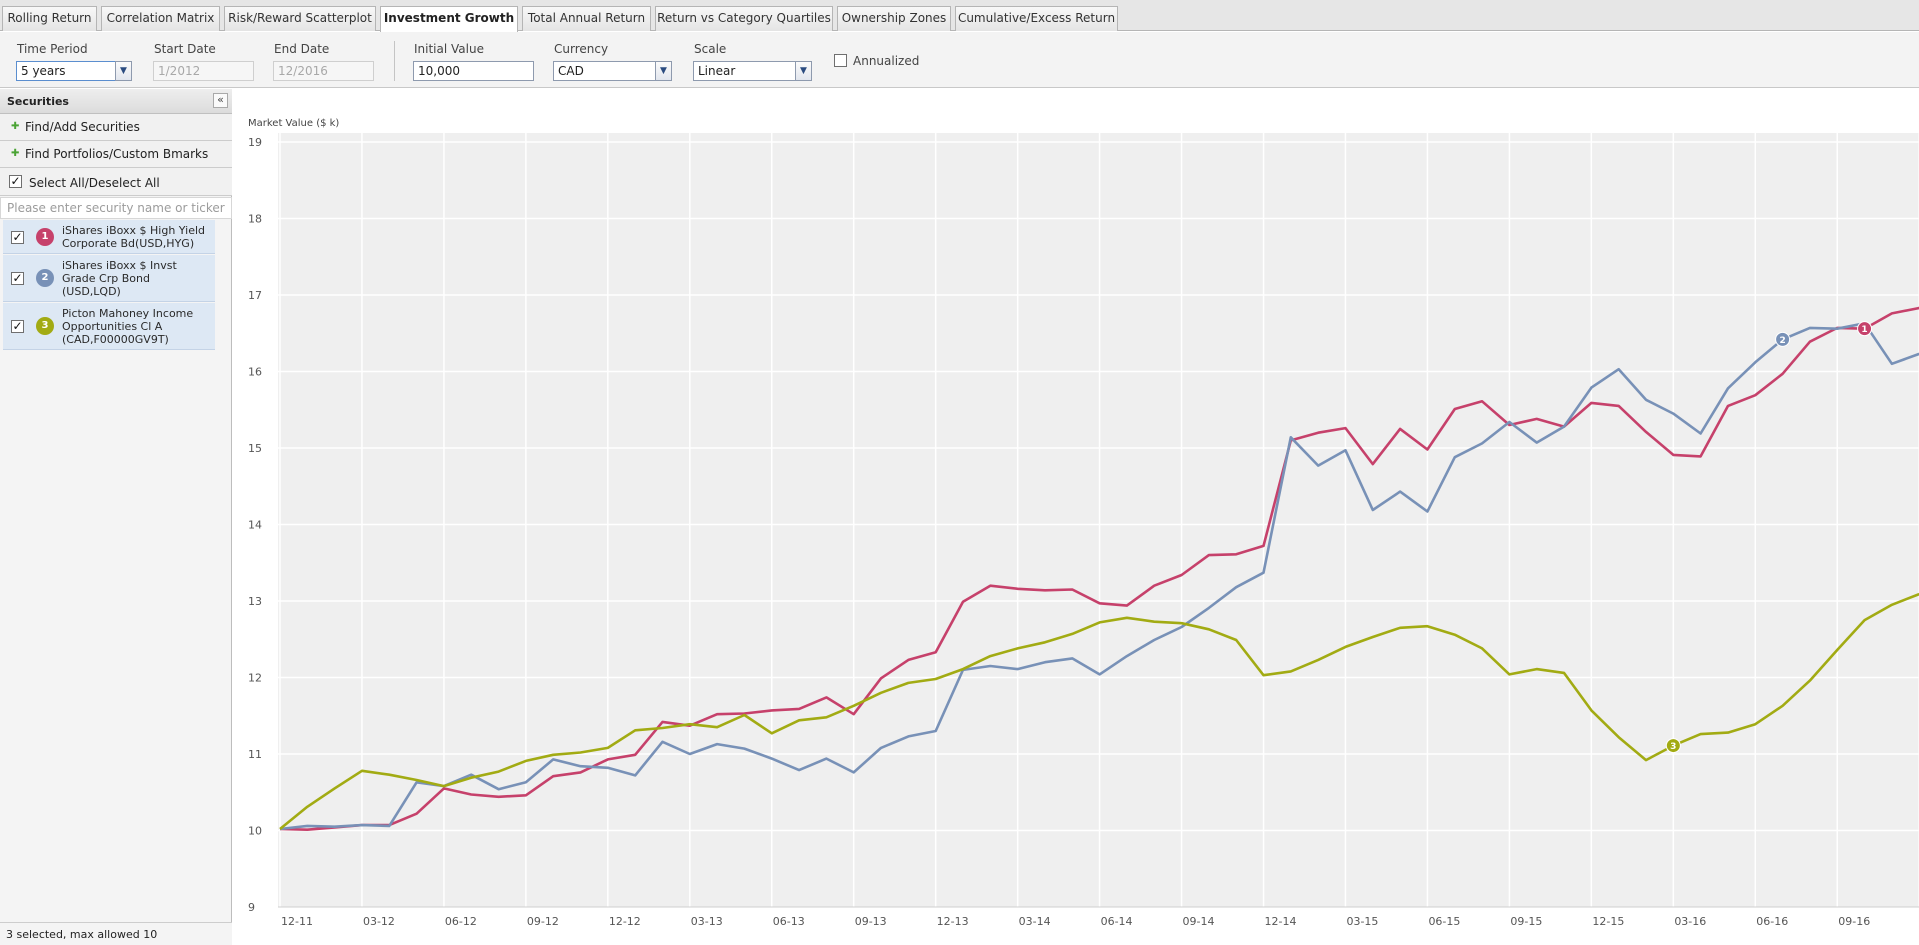 Image resolution: width=1919 pixels, height=945 pixels. Describe the element at coordinates (886, 61) in the screenshot. I see `annualized-label: Annualized` at that location.